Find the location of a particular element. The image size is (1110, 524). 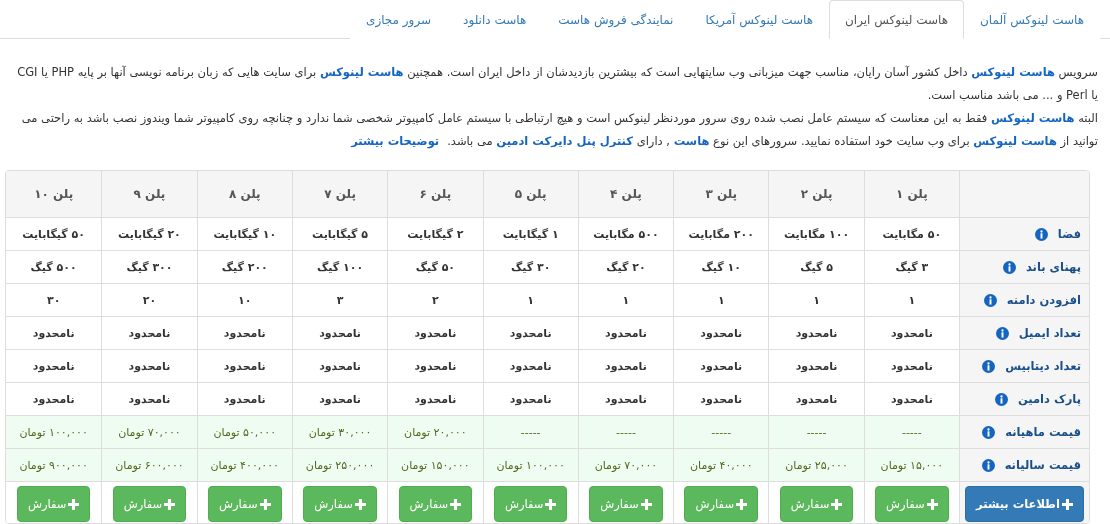

plan-header: پلن ۱ is located at coordinates (911, 195).